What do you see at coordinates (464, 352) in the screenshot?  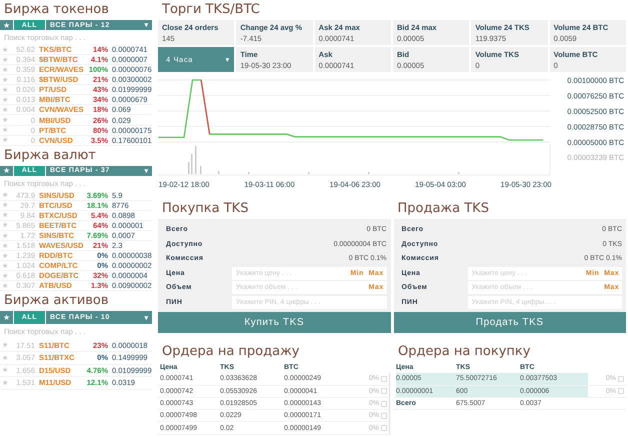 I see `section-title: Ордера на покупку` at bounding box center [464, 352].